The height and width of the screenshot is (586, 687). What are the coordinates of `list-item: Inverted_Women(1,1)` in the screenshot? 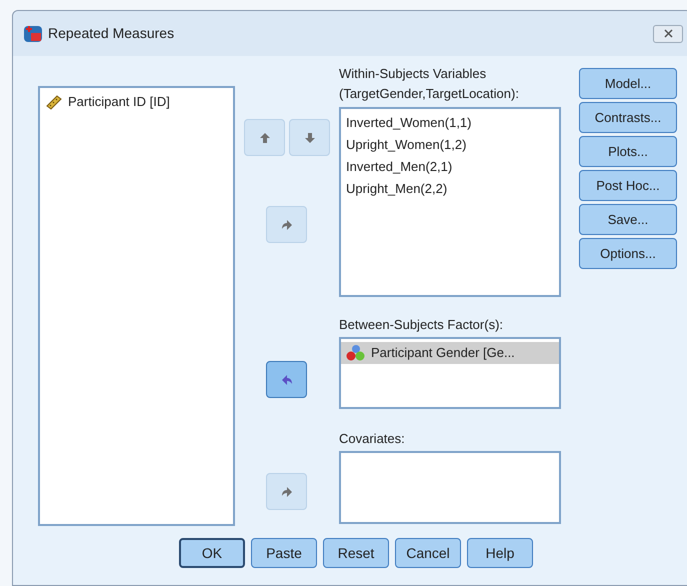 It's located at (450, 123).